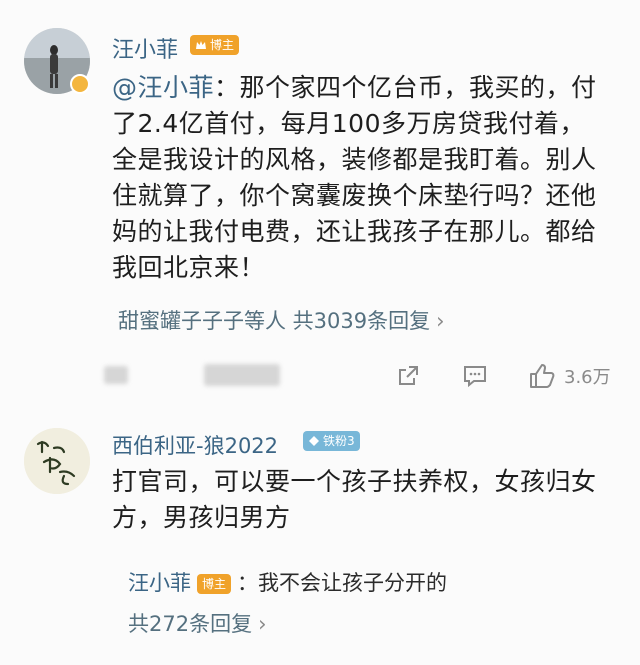  I want to click on blurred-location, so click(242, 375).